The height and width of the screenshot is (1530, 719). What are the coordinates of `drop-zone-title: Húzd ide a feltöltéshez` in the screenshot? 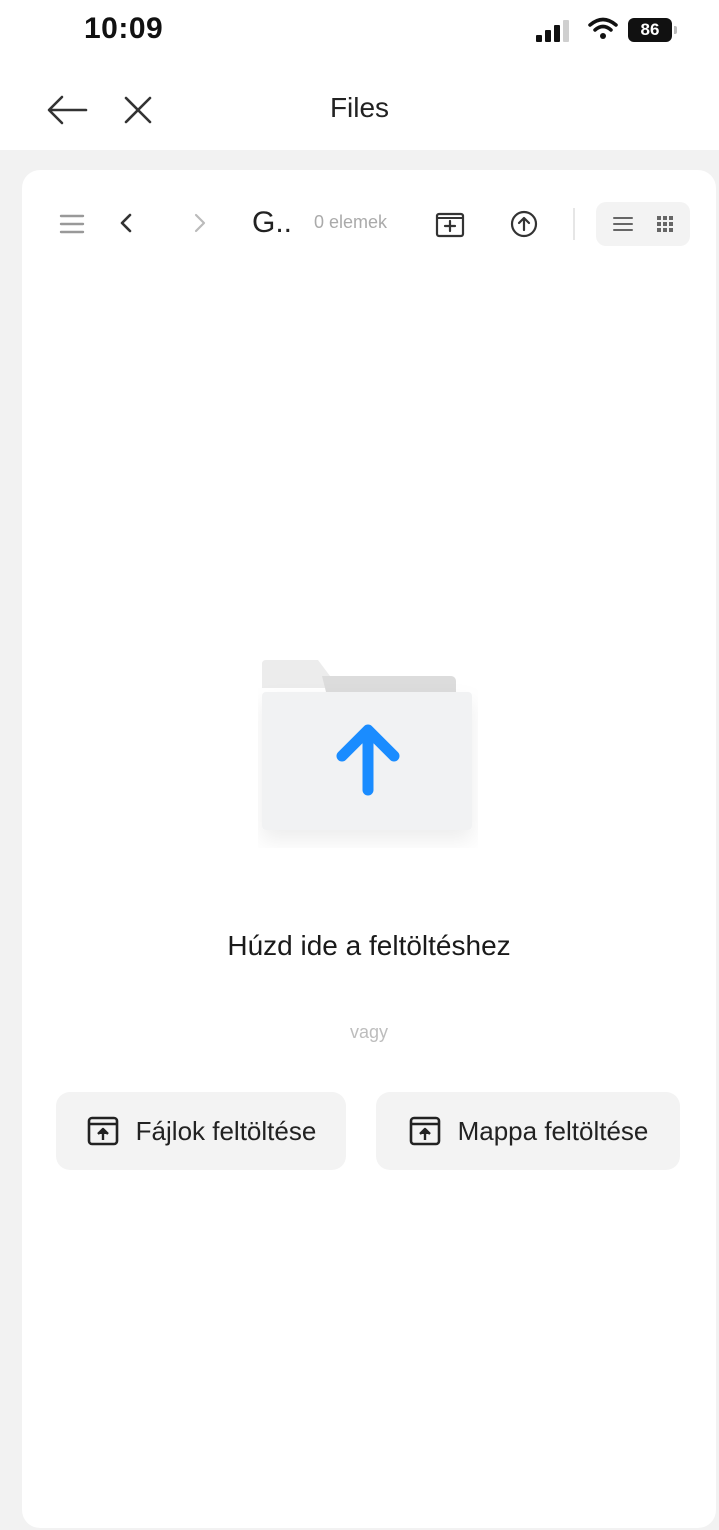 It's located at (369, 945).